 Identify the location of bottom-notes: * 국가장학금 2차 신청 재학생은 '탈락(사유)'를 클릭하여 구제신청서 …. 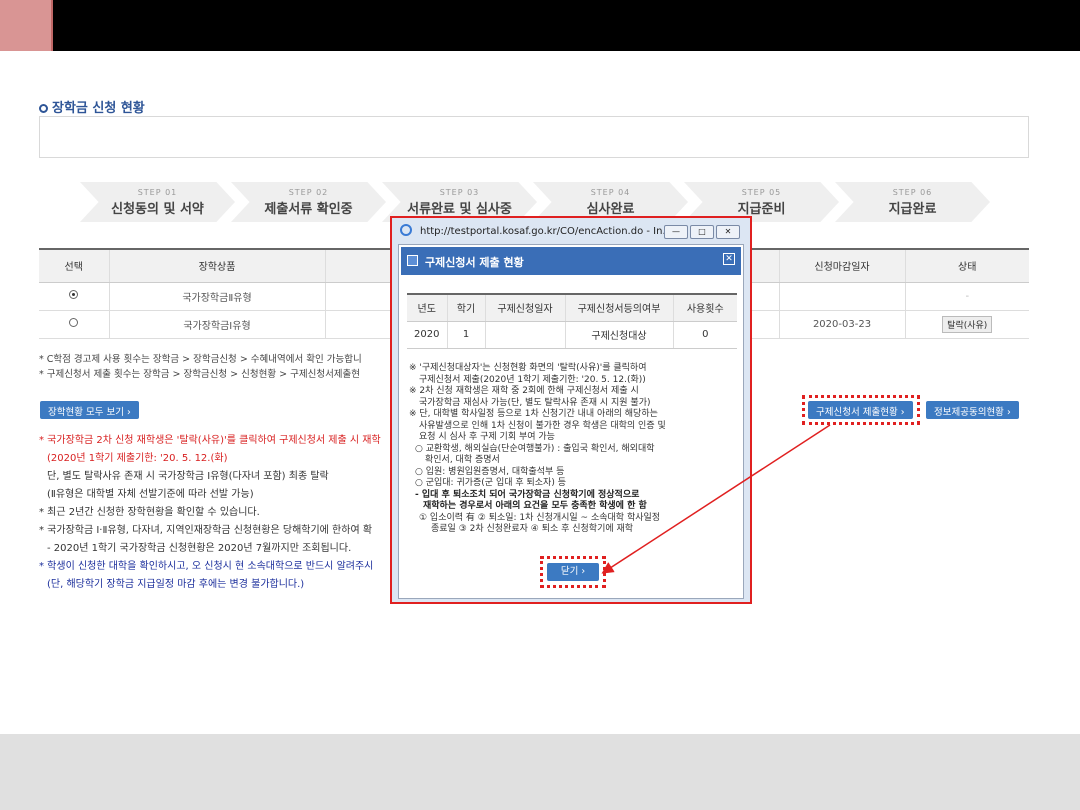
(210, 512).